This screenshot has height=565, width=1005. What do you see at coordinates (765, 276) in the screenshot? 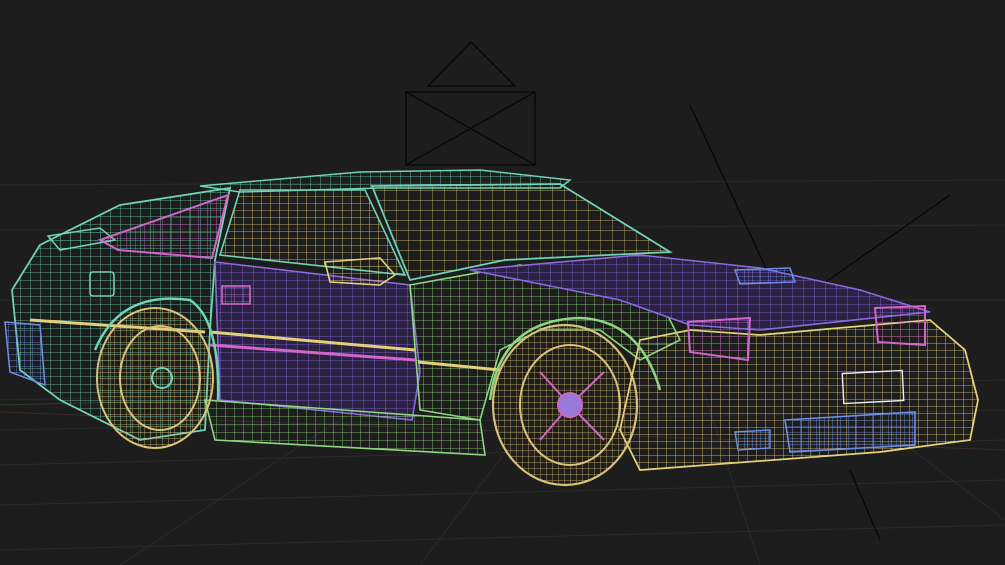
I see `hood-vent` at bounding box center [765, 276].